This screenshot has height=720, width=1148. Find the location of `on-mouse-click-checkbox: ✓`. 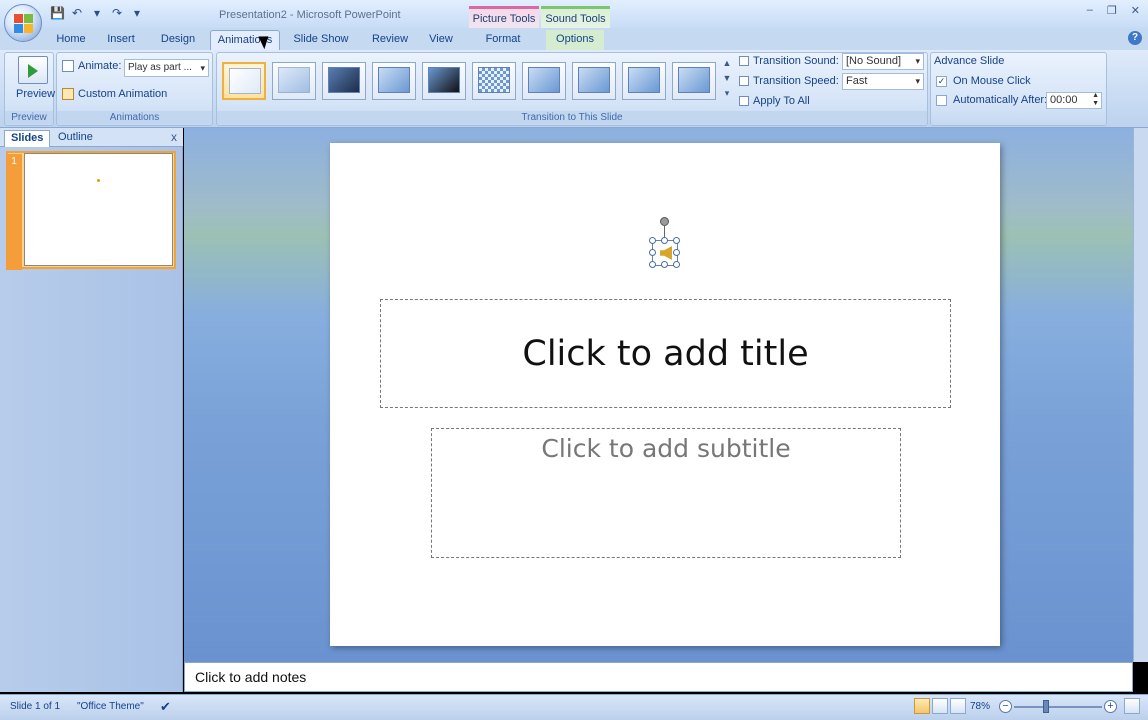

on-mouse-click-checkbox: ✓ is located at coordinates (941, 81).